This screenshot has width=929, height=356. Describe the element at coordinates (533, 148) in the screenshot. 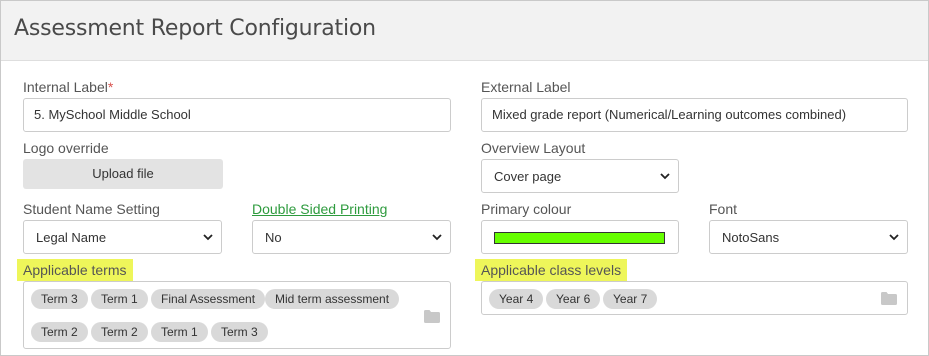

I see `overview-layout-label: Overview Layout` at that location.